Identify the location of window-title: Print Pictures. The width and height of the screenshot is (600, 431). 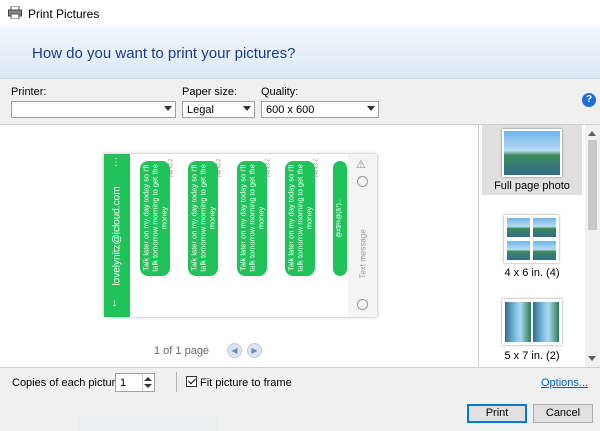
(64, 14).